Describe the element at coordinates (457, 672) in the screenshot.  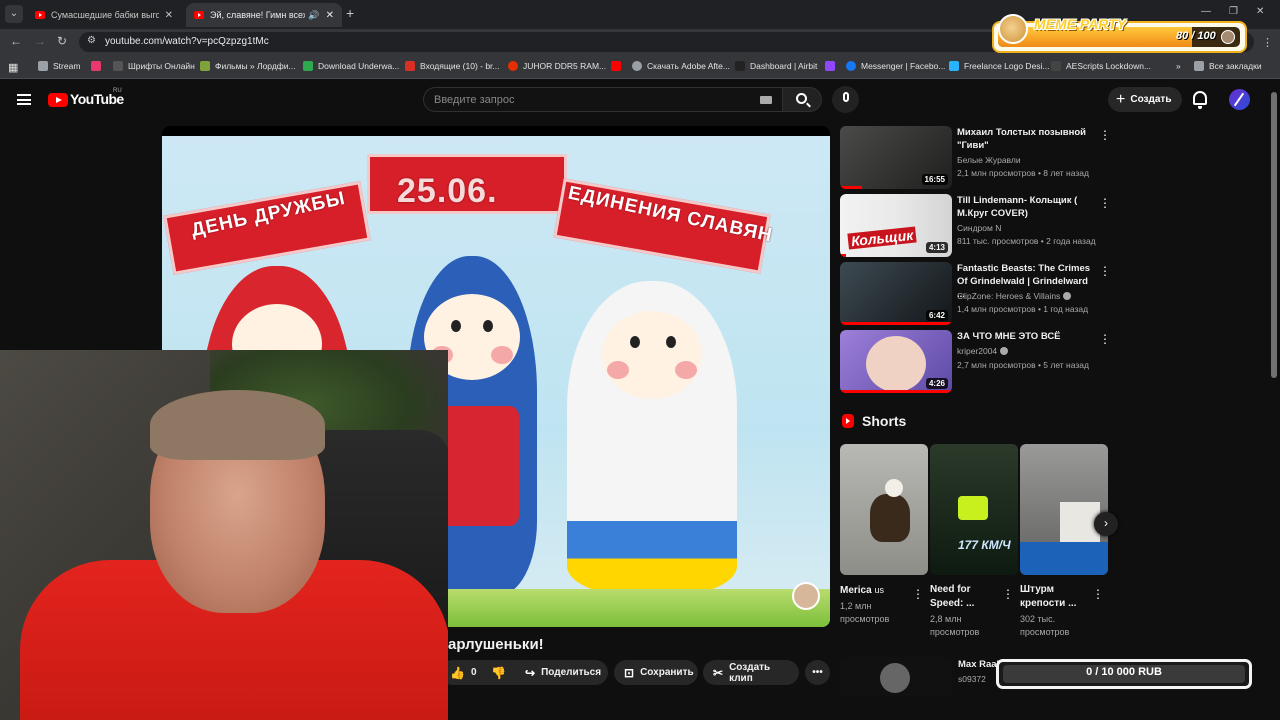
I see `thumbs-up-icon: 👍` at that location.